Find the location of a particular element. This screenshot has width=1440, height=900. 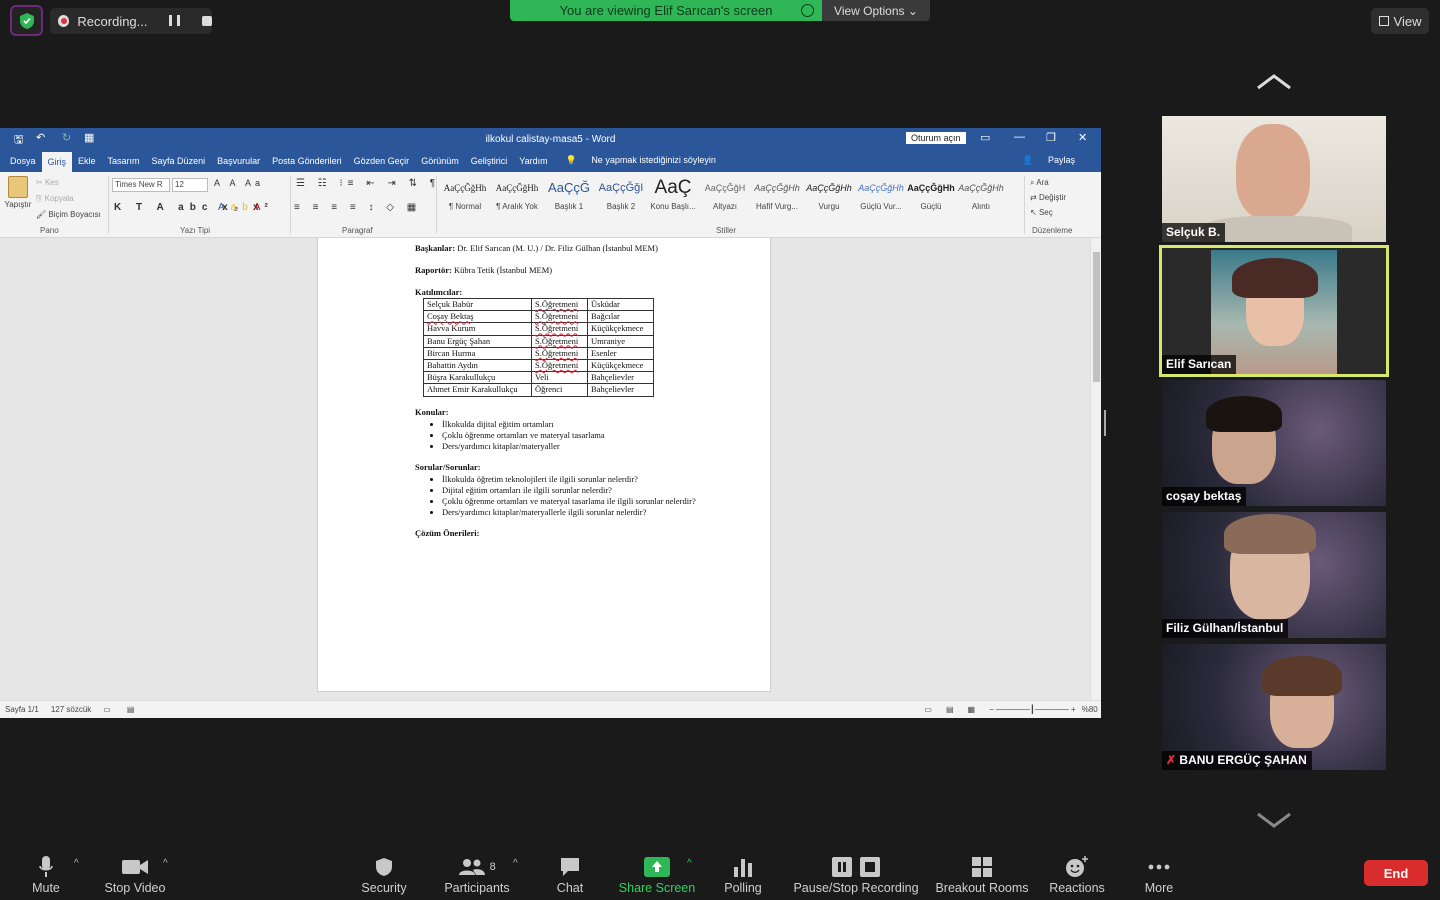

style-sample: AaÇçĞ is located at coordinates (569, 187).